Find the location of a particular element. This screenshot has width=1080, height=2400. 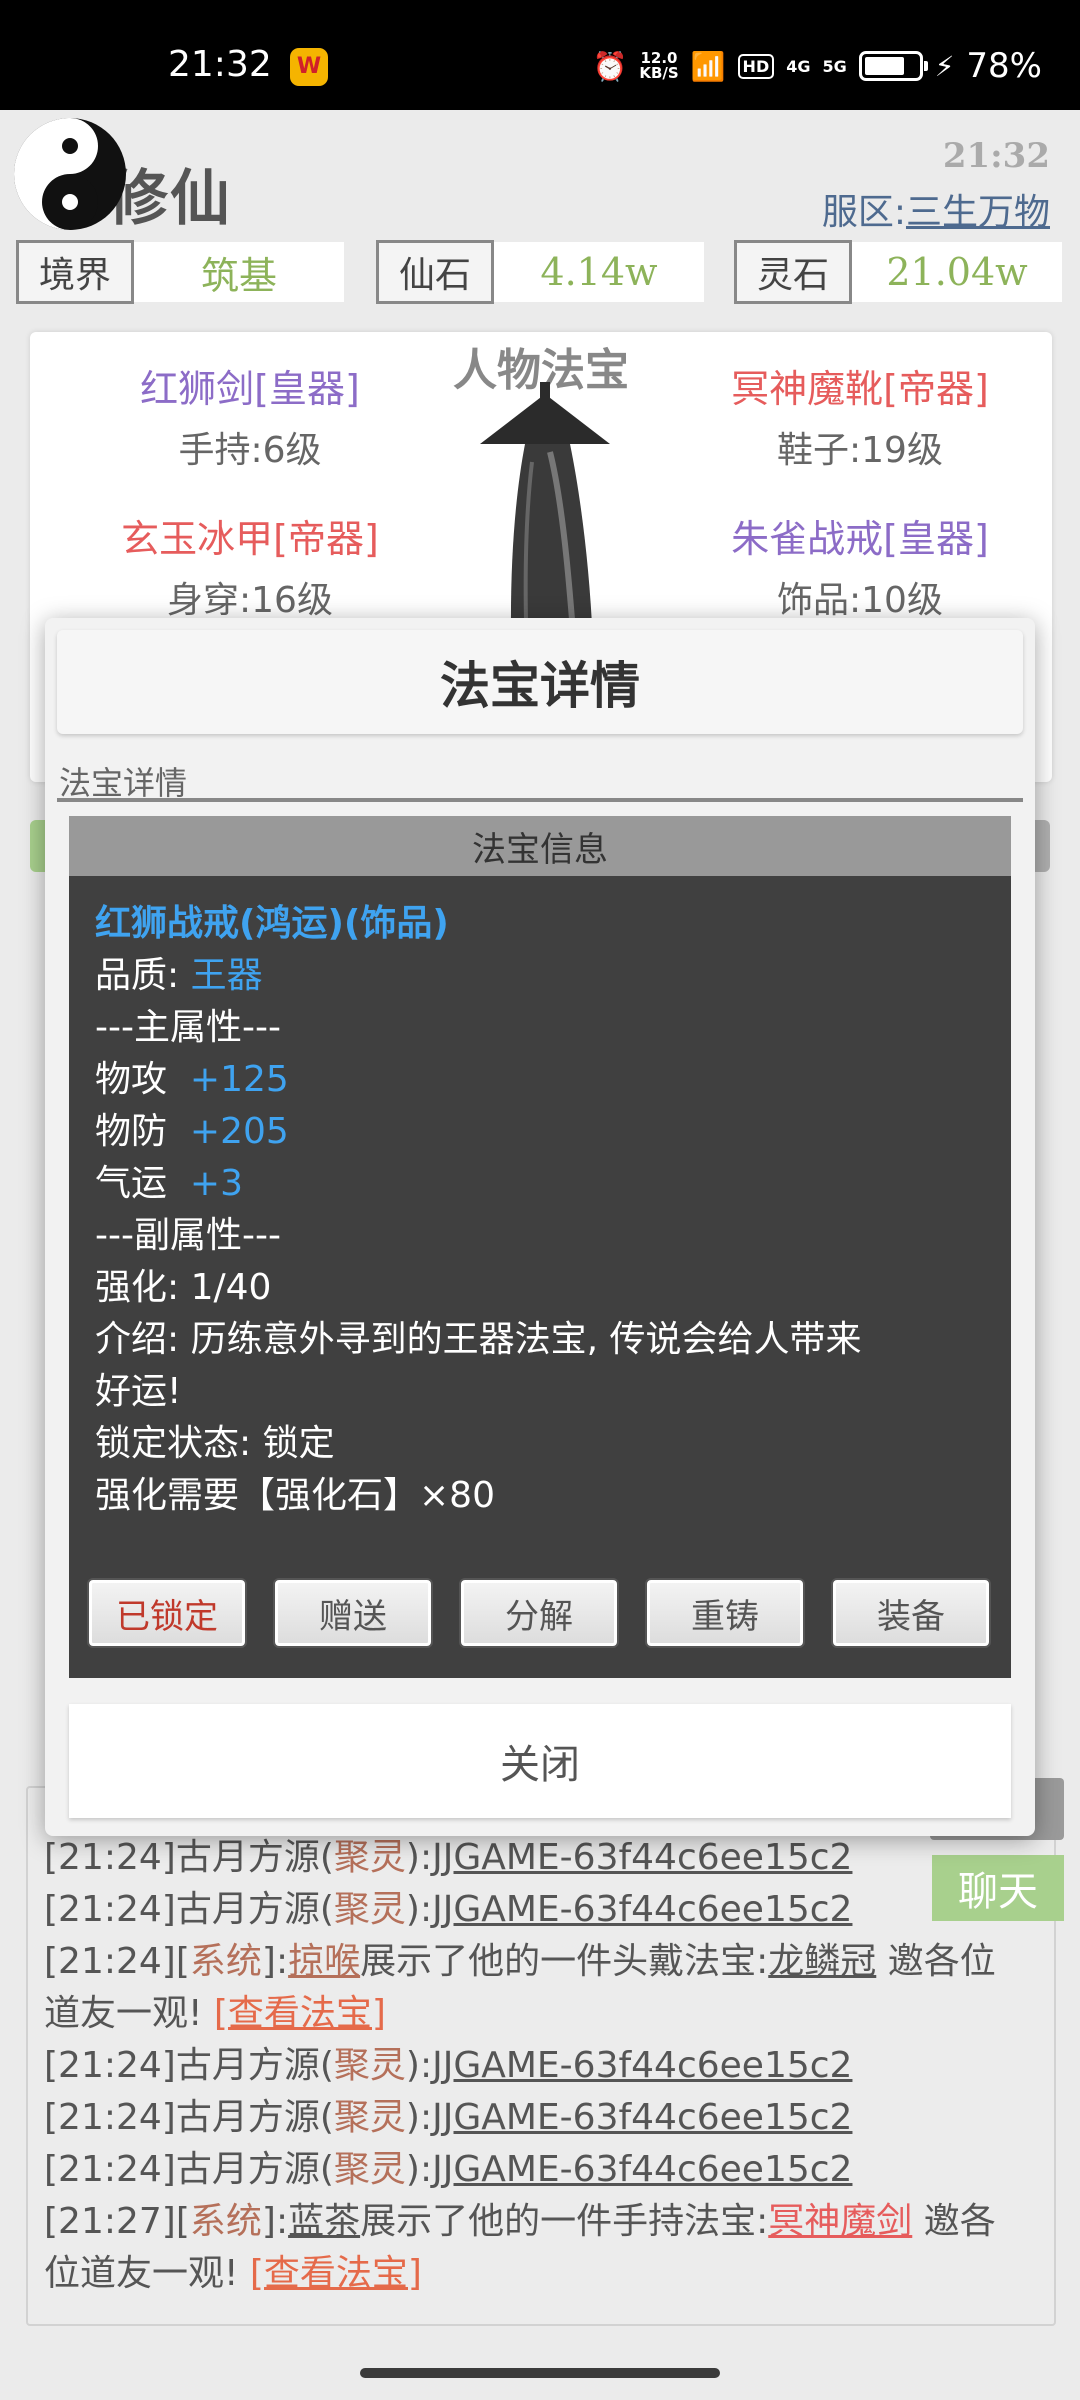

treasure-name: 红狮战戒(鸿运)(饰品) is located at coordinates (272, 923).